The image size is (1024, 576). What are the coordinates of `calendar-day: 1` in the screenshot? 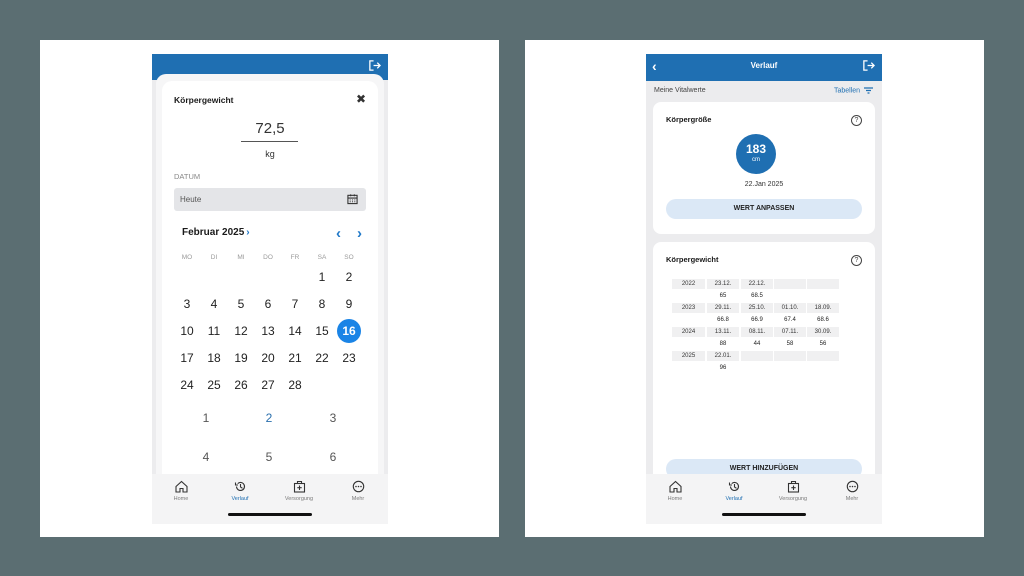 It's located at (322, 277).